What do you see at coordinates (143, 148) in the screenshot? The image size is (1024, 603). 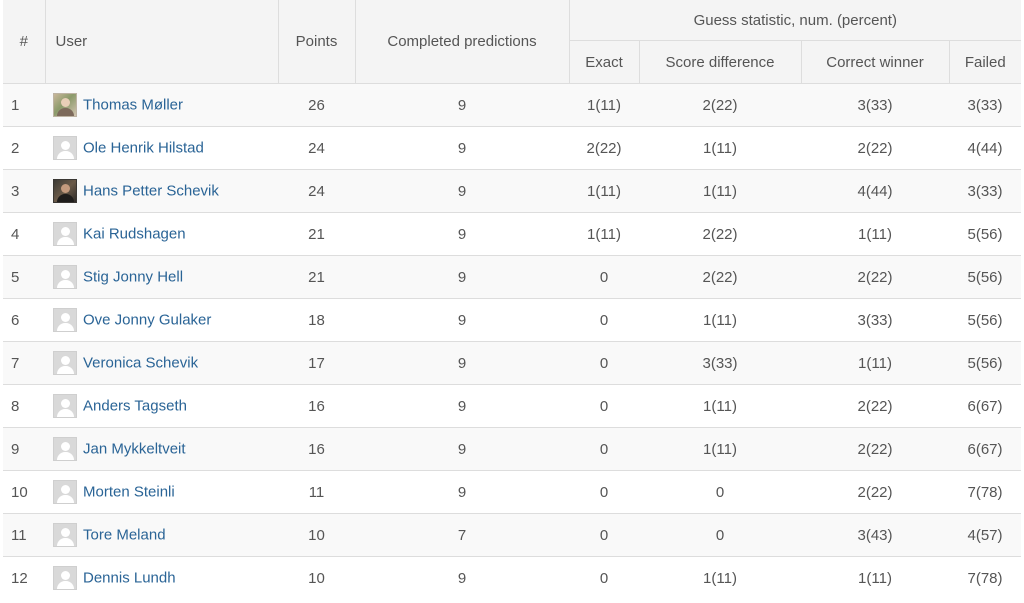 I see `user-link: Ole Henrik Hilstad` at bounding box center [143, 148].